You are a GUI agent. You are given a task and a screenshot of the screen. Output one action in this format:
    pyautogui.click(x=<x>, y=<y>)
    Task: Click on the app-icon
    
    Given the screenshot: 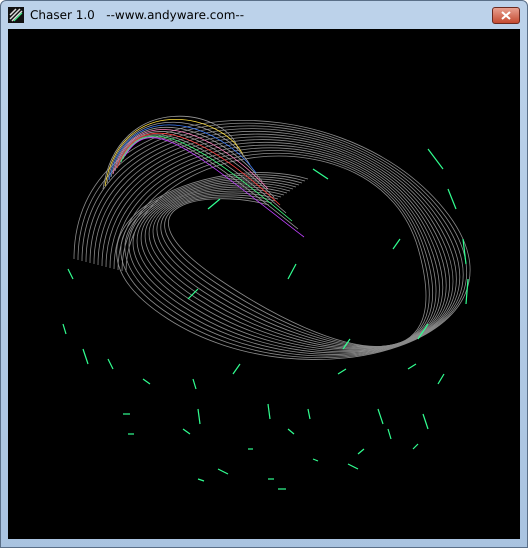 What is the action you would take?
    pyautogui.click(x=16, y=15)
    